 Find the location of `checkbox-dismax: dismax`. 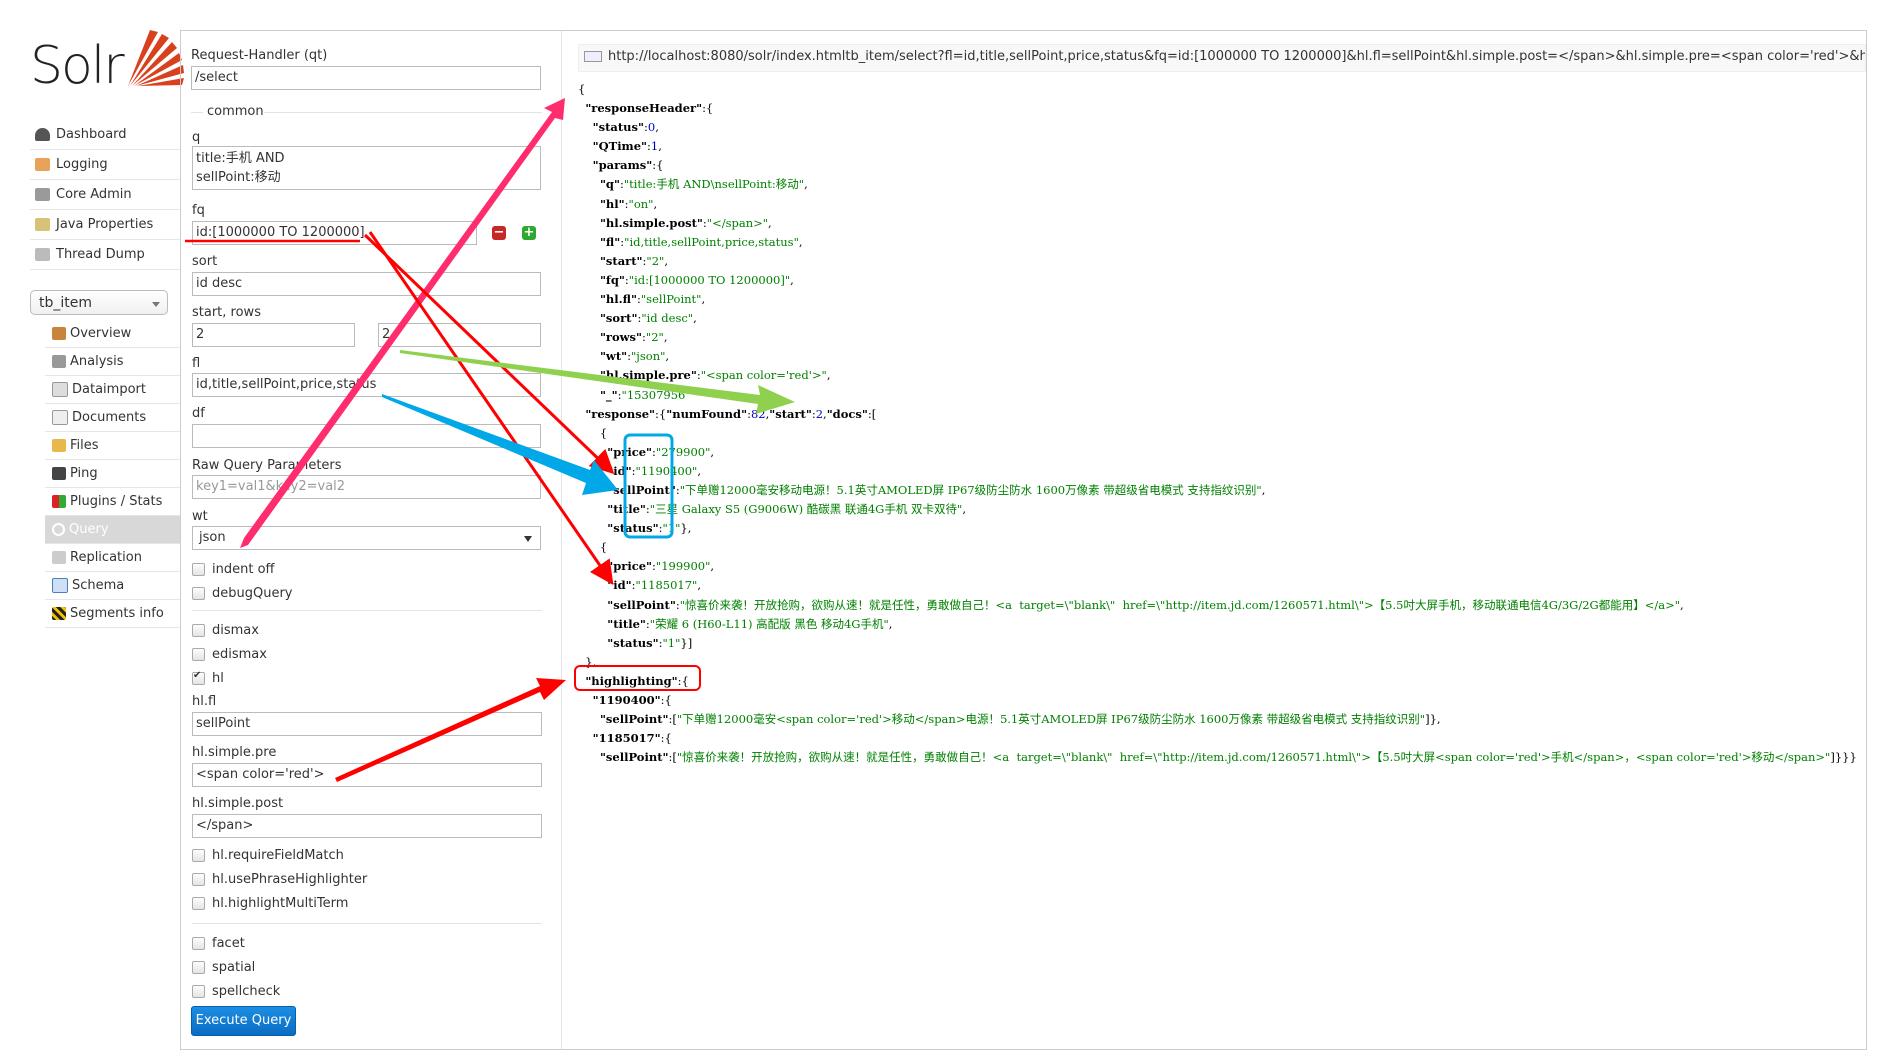

checkbox-dismax: dismax is located at coordinates (229, 630).